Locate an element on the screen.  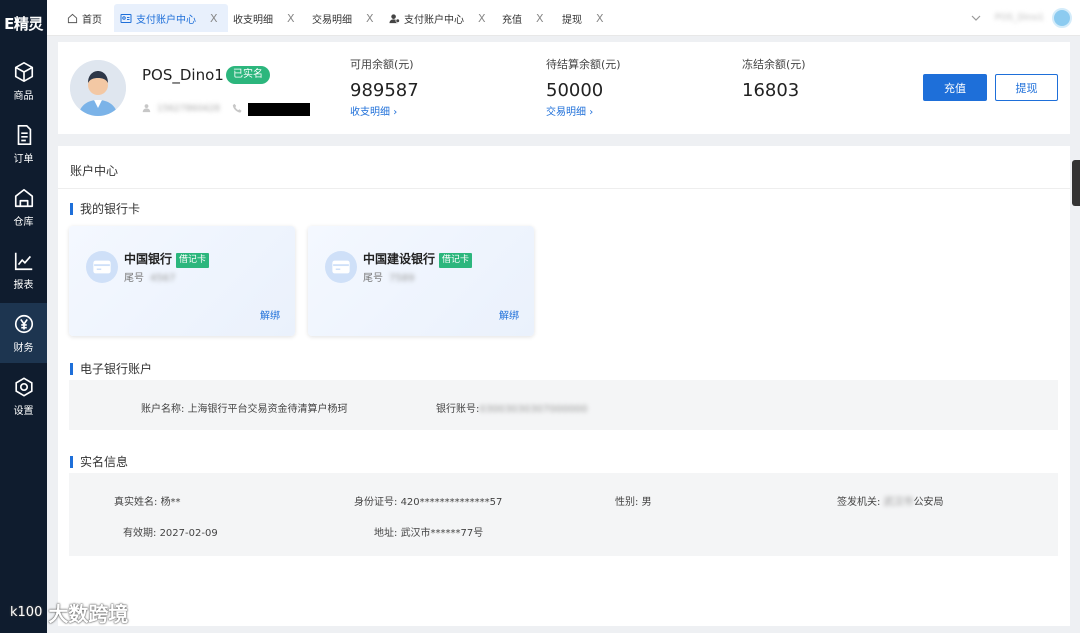
watermark: k100 大数跨境 is located at coordinates (69, 612).